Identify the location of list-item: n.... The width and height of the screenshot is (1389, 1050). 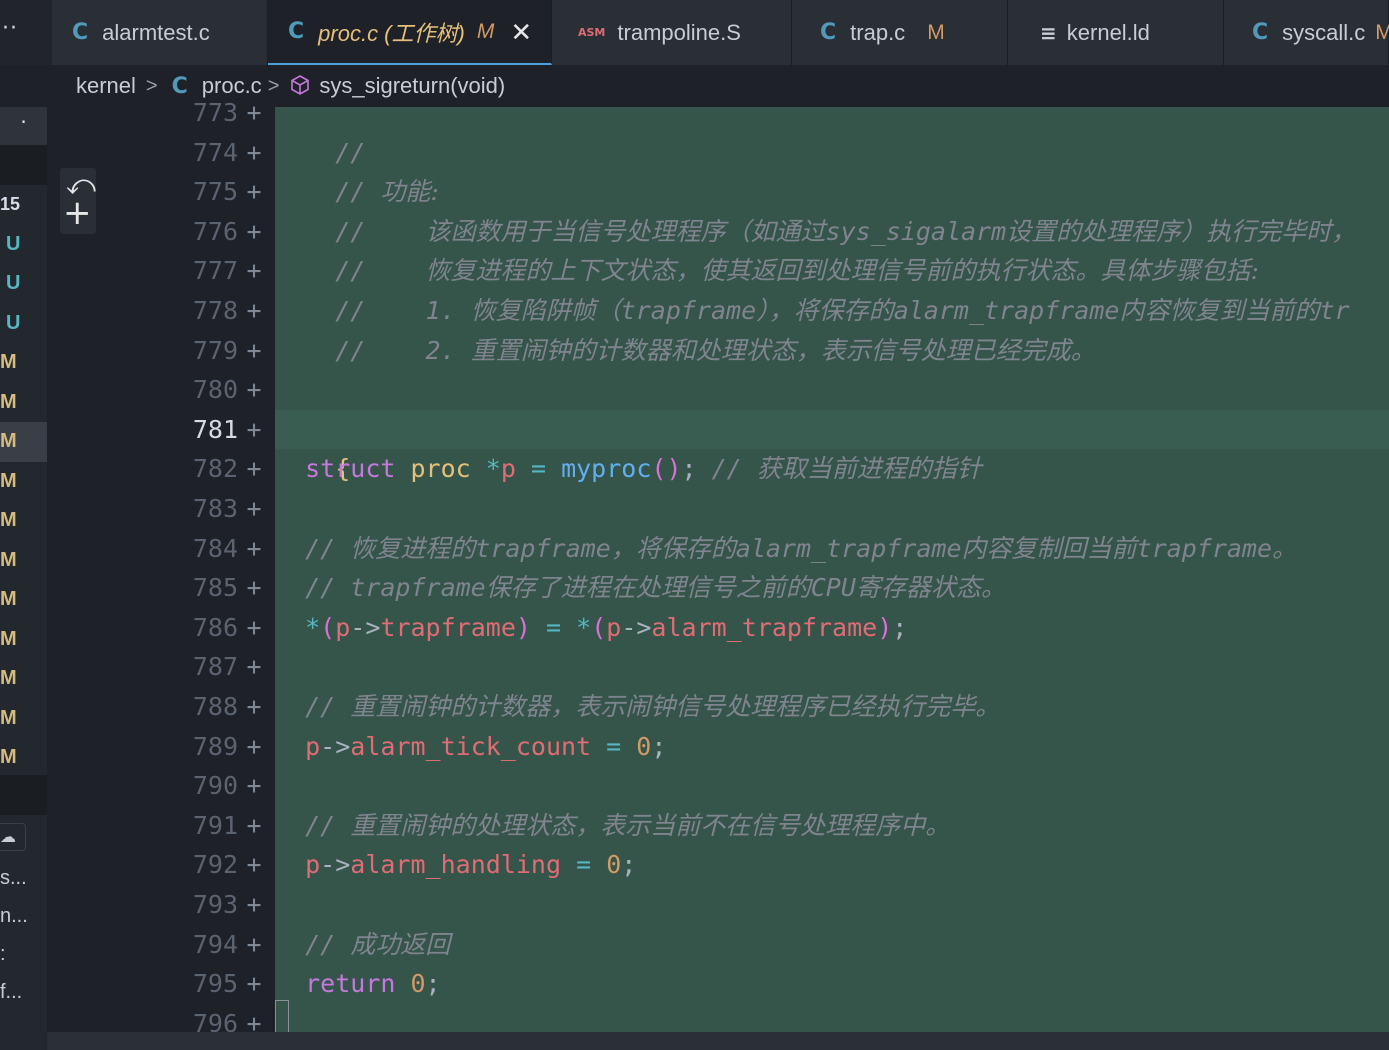
(14, 916).